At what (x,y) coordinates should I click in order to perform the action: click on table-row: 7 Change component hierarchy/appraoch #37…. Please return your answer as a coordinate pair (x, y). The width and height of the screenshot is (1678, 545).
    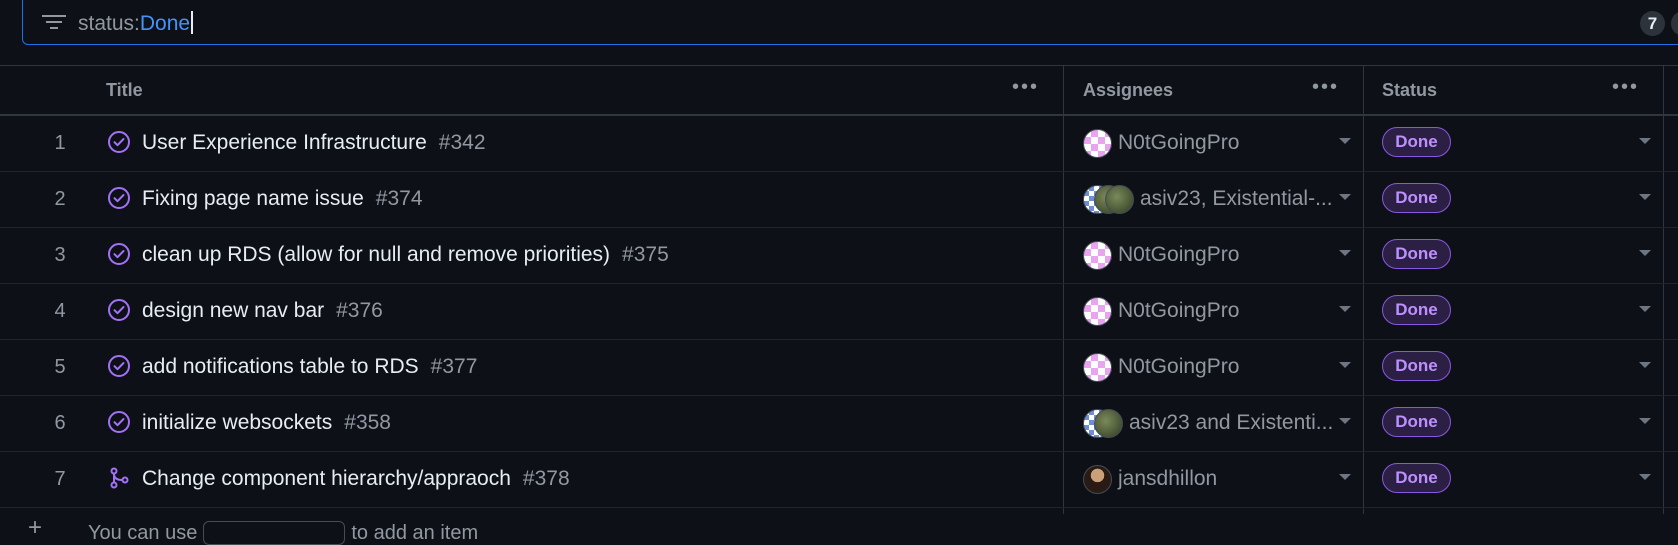
    Looking at the image, I should click on (839, 480).